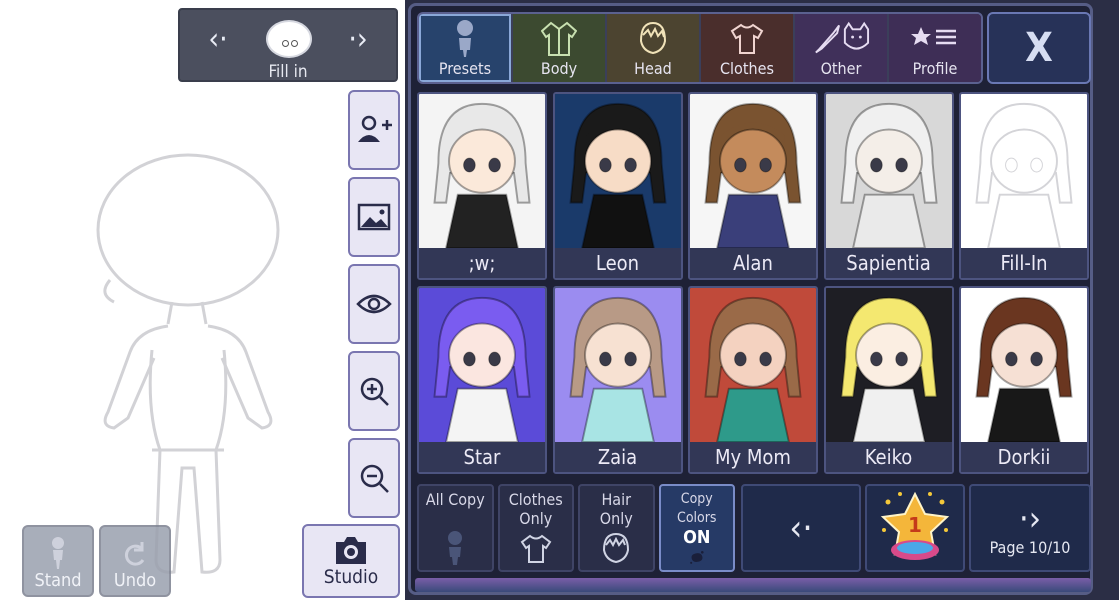 Image resolution: width=1119 pixels, height=600 pixels. What do you see at coordinates (58, 553) in the screenshot?
I see `stand-pose-icon` at bounding box center [58, 553].